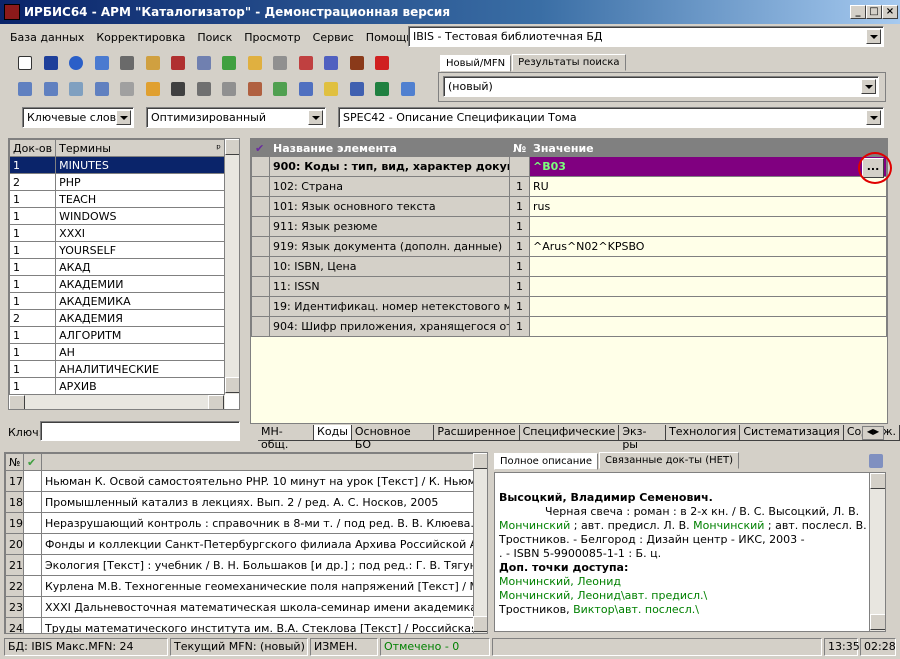 The height and width of the screenshot is (659, 900). I want to click on term-row: 1 АКАДЕМИИ, so click(117, 284).